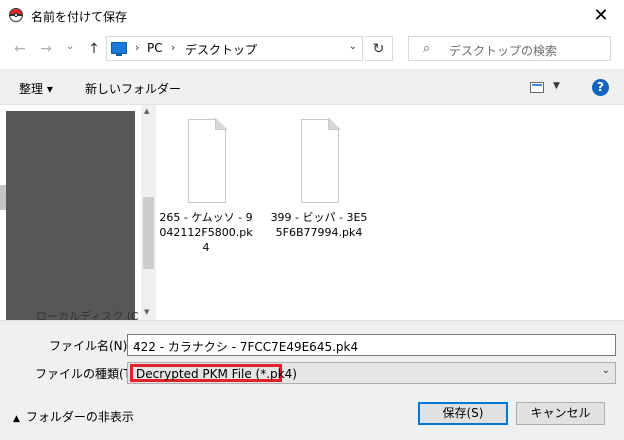 The width and height of the screenshot is (624, 440). Describe the element at coordinates (600, 87) in the screenshot. I see `help-icon: ?` at that location.